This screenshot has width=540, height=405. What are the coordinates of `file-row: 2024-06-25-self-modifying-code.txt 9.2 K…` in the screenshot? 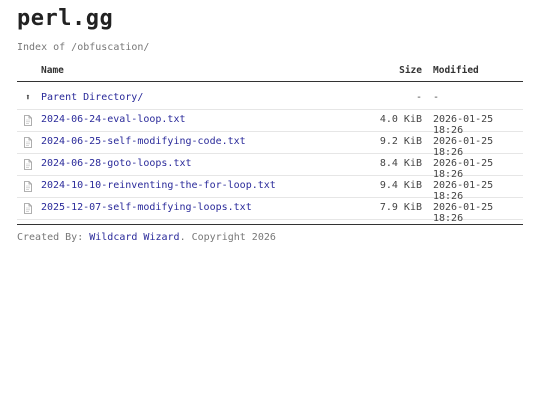 It's located at (270, 145).